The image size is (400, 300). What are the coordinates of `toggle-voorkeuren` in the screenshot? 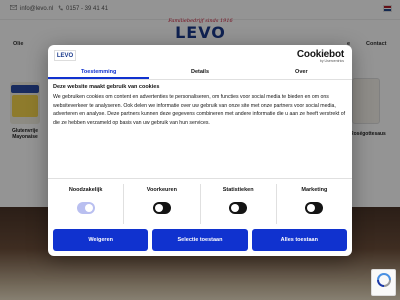 It's located at (161, 208).